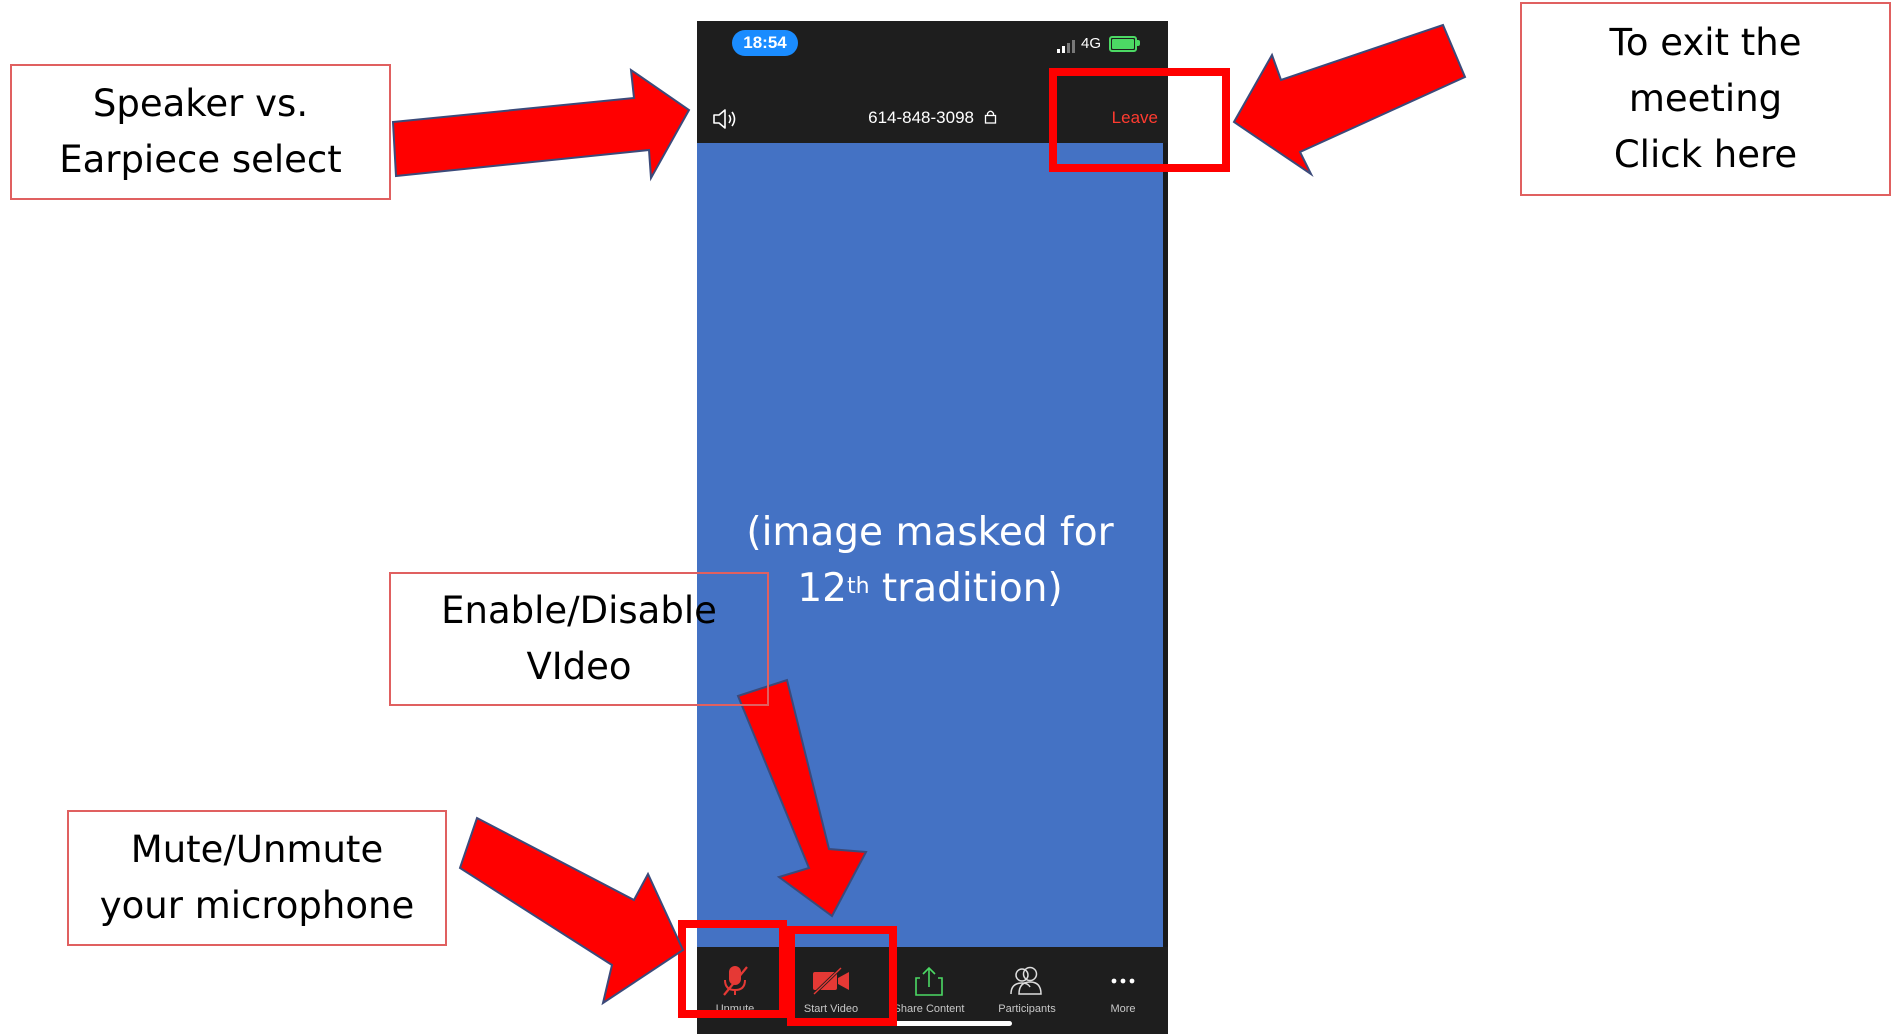  I want to click on lock-icon, so click(988, 118).